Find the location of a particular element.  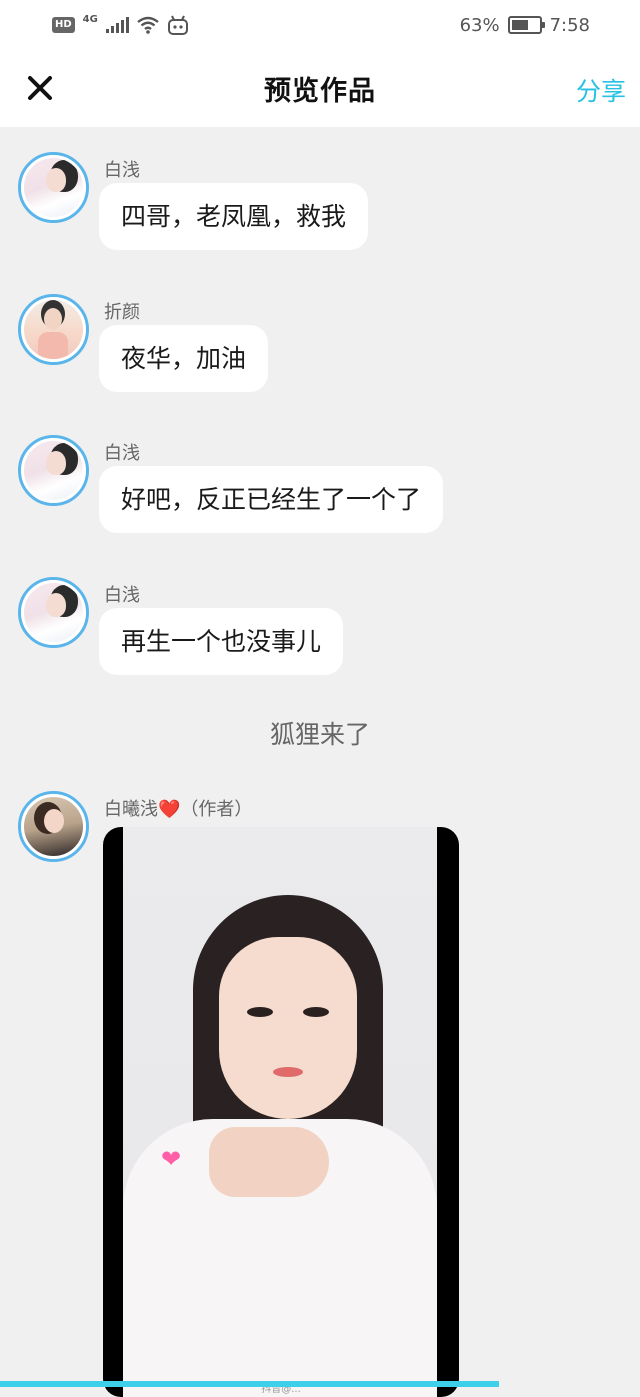

nav-bar: 预览作品 分享 is located at coordinates (320, 88).